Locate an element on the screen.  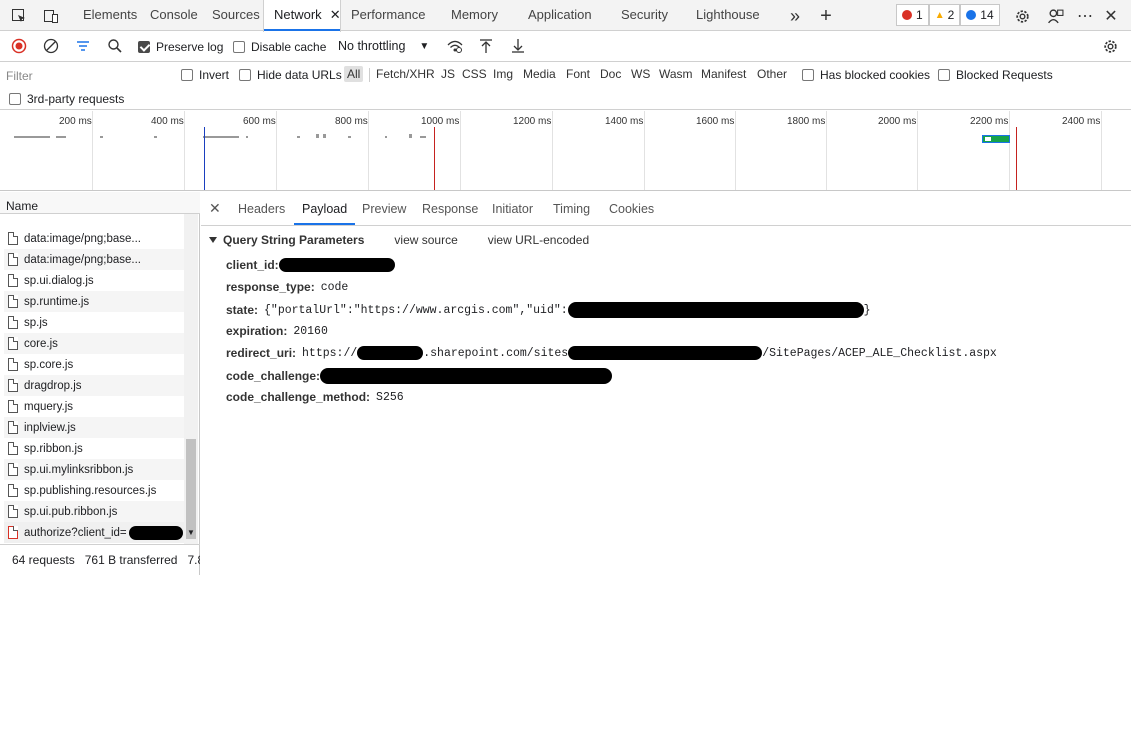
request-row: sp.ui.dialog.js is located at coordinates (94, 280).